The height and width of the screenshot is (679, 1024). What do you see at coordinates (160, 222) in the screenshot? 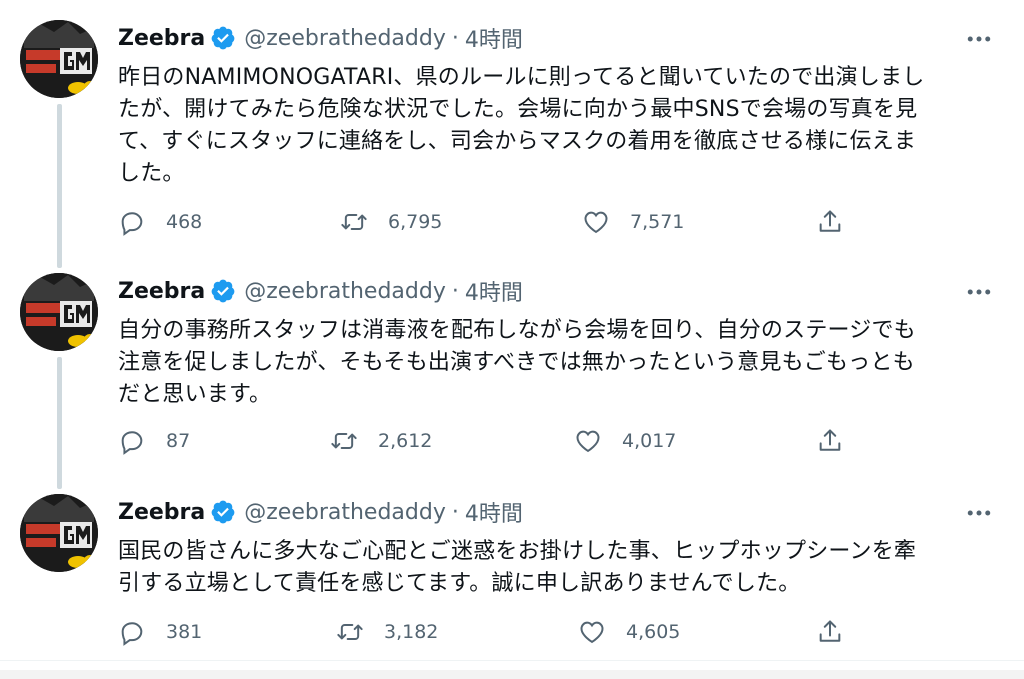
I see `reply-button: 468` at bounding box center [160, 222].